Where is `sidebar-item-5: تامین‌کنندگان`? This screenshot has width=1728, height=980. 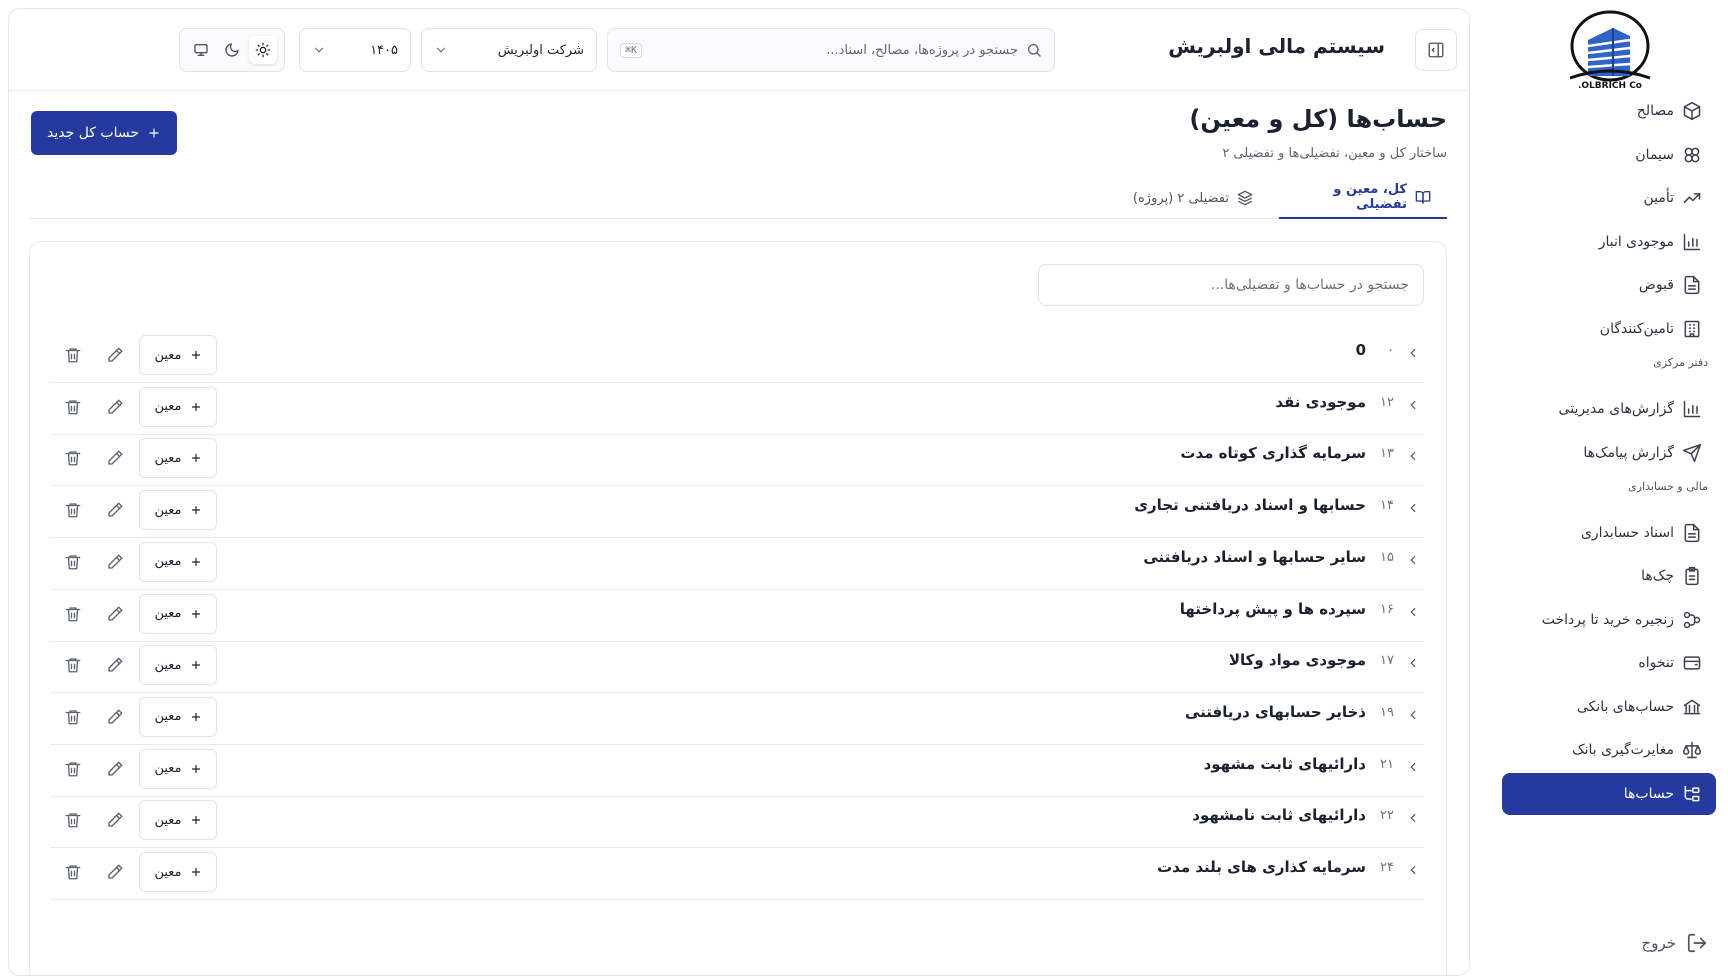
sidebar-item-5: تامین‌کنندگان is located at coordinates (1609, 329).